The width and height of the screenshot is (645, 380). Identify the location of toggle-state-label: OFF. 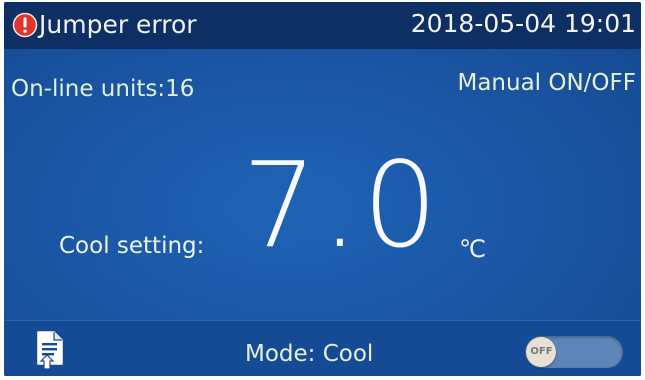
(541, 351).